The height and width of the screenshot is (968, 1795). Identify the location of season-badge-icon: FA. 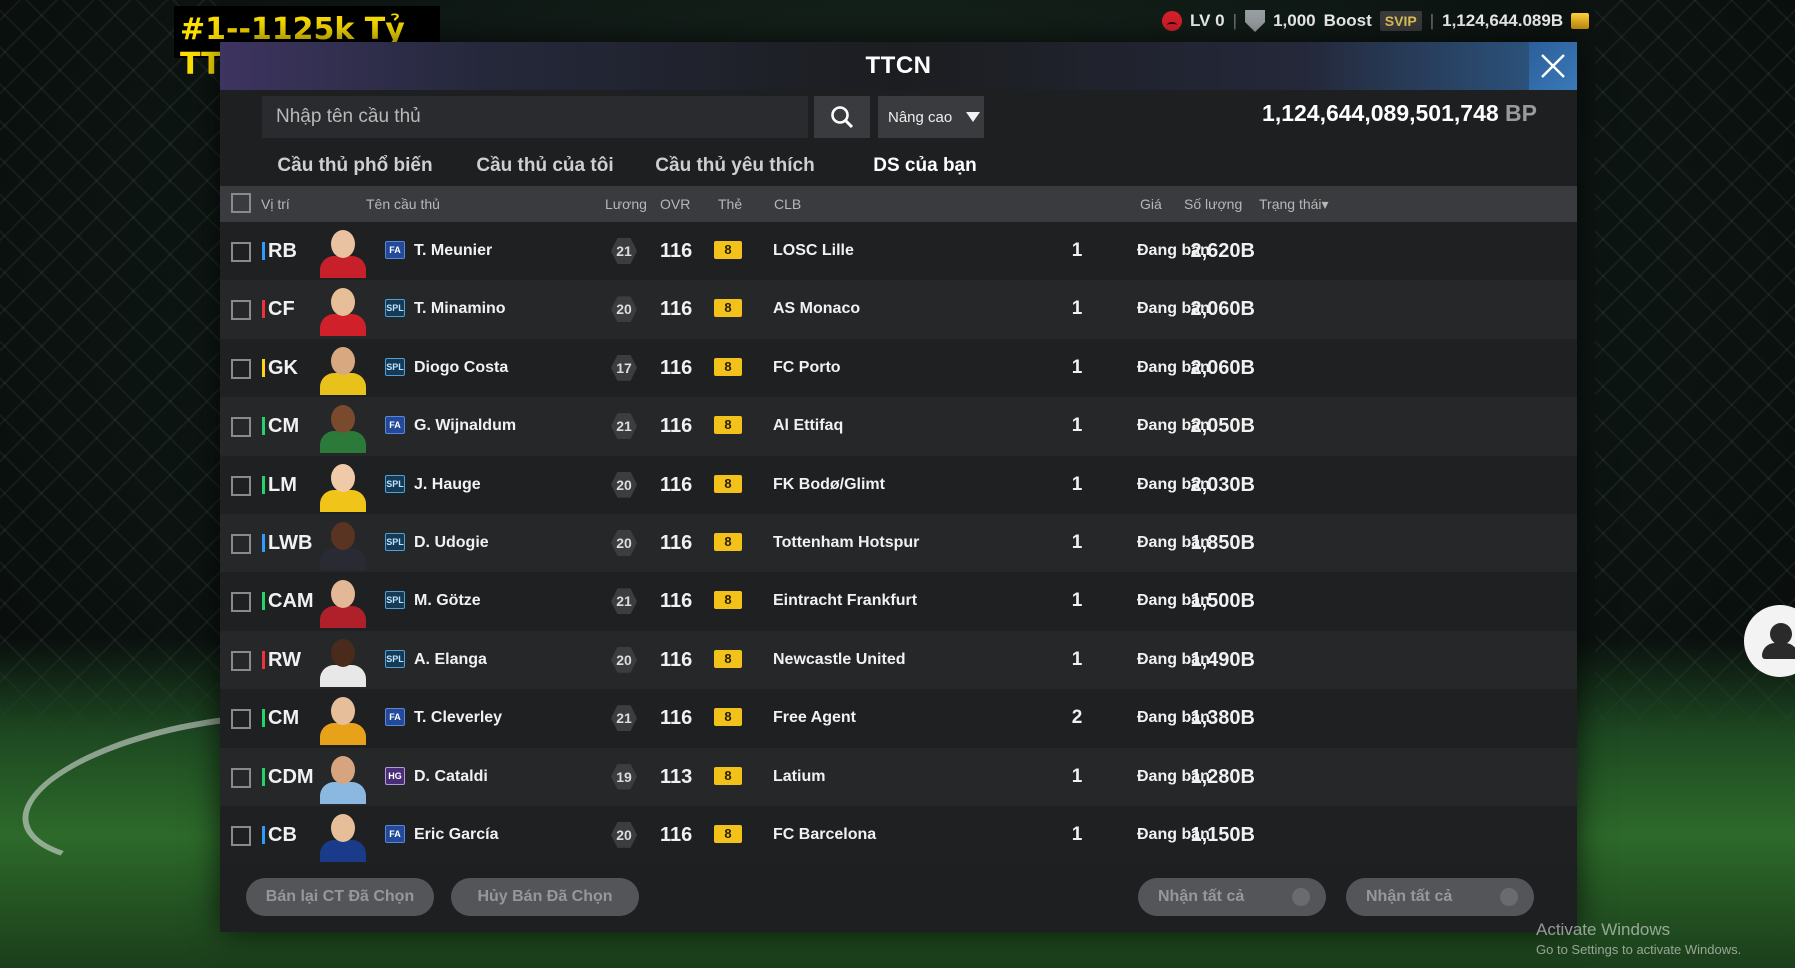
(395, 717).